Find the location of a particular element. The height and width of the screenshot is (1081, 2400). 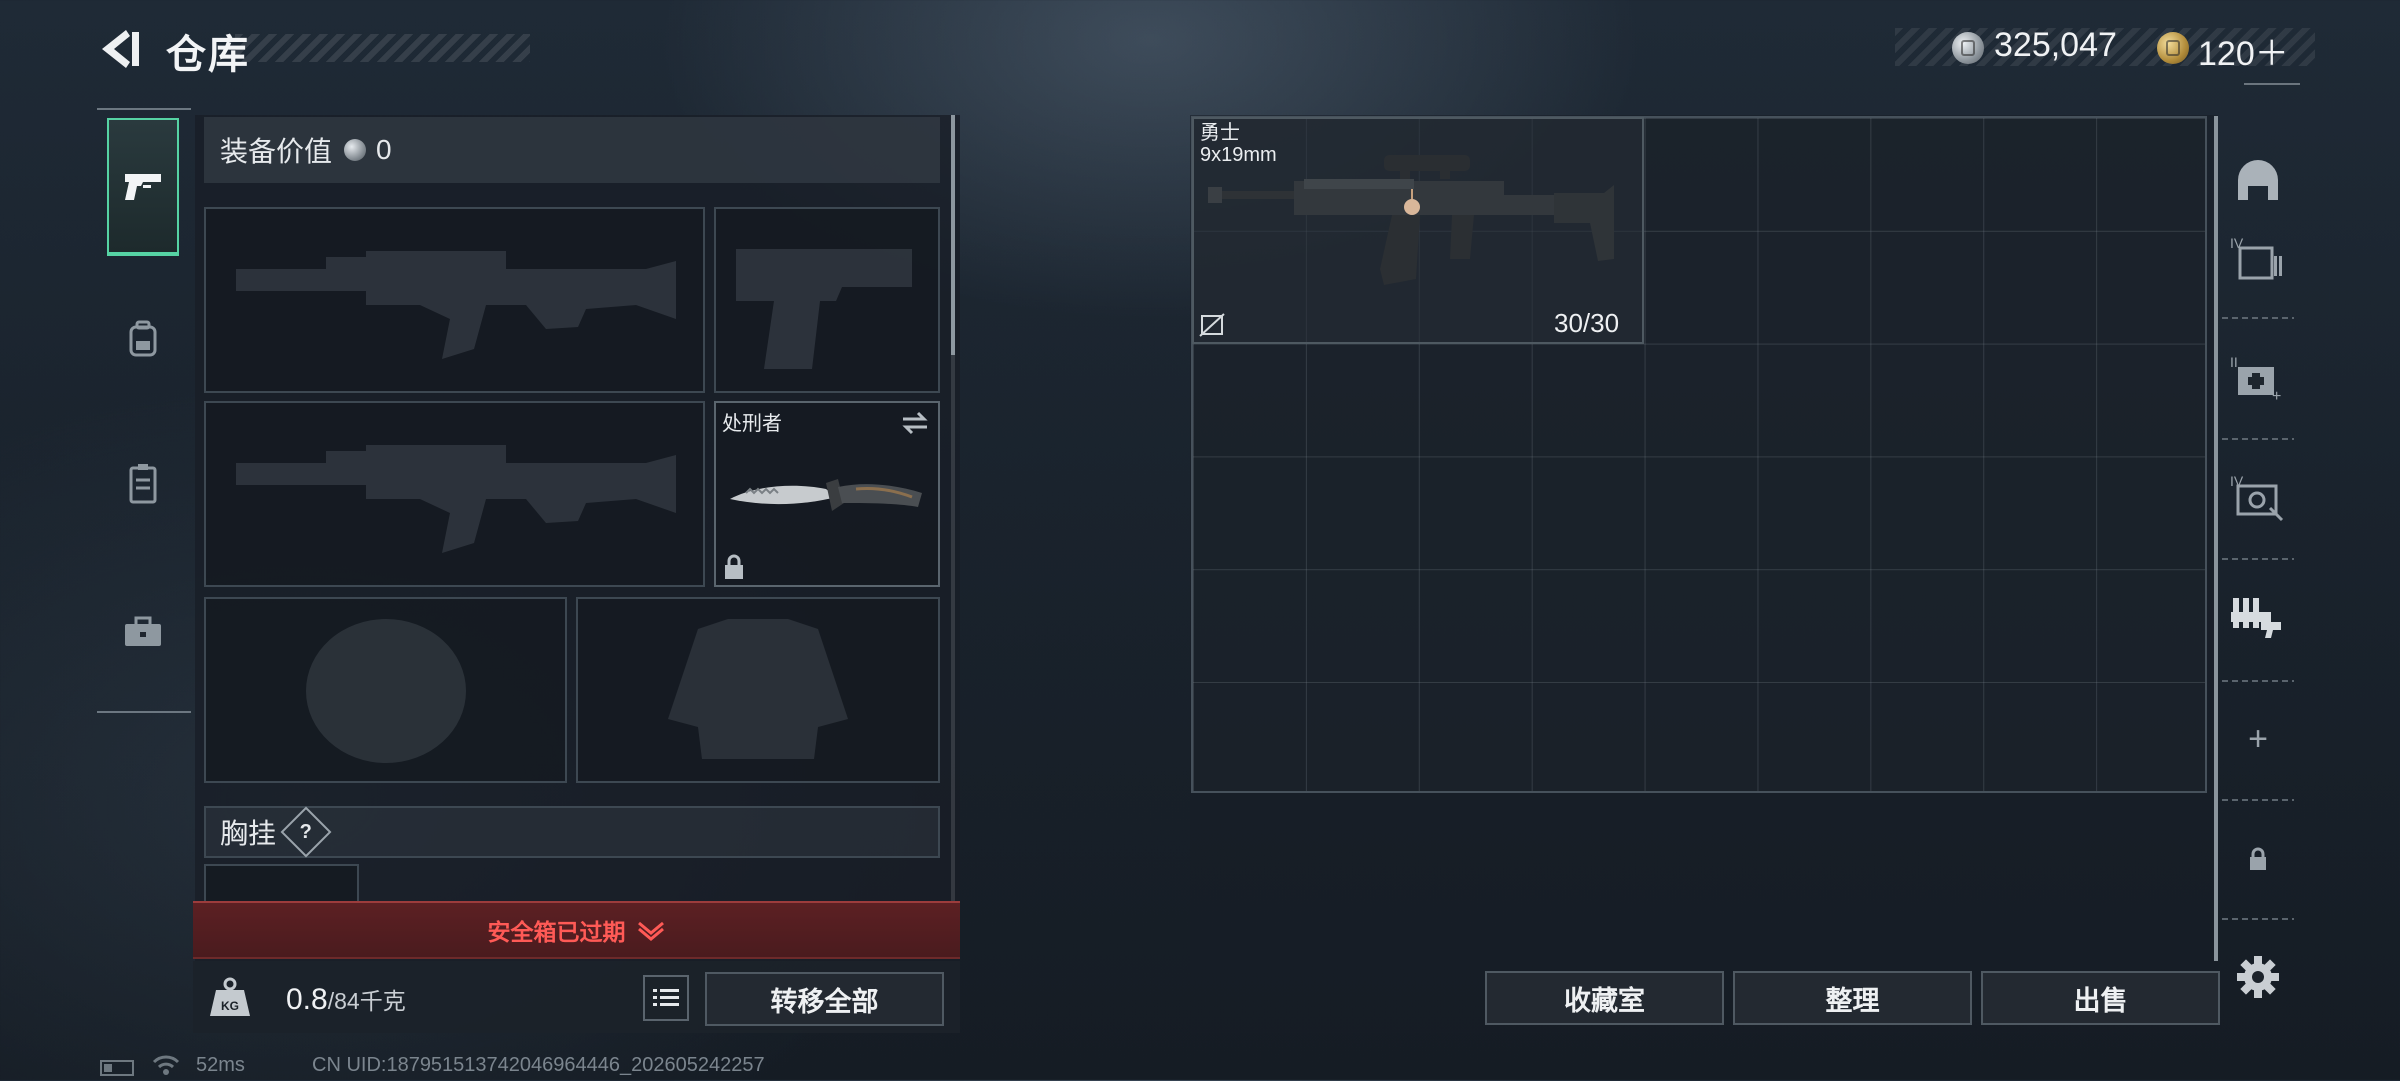

backpack-icon is located at coordinates (143, 338).